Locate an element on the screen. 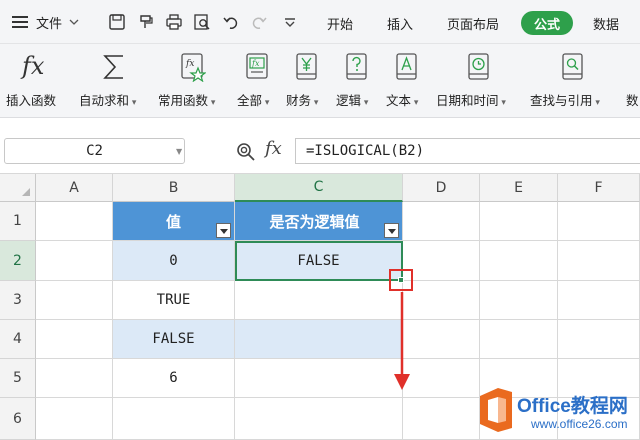 The image size is (640, 440). header-value-label: 值 is located at coordinates (173, 221).